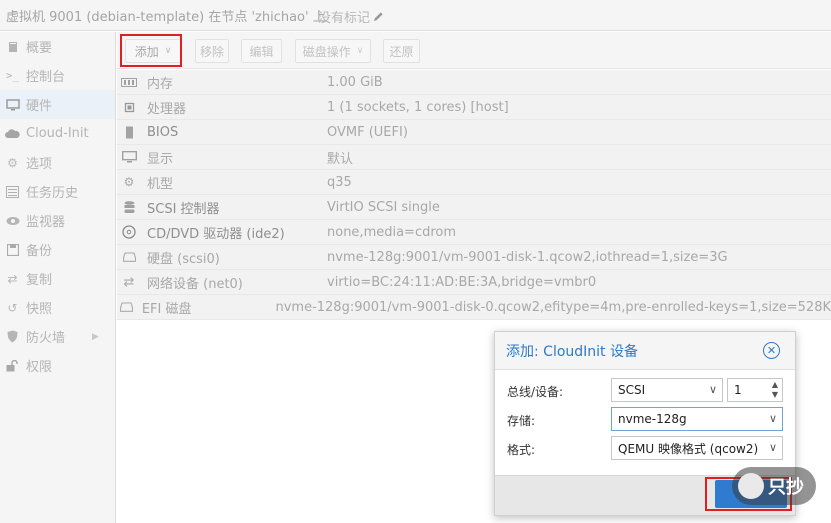 The width and height of the screenshot is (831, 523). What do you see at coordinates (355, 82) in the screenshot?
I see `row-value: 1.00 GiB` at bounding box center [355, 82].